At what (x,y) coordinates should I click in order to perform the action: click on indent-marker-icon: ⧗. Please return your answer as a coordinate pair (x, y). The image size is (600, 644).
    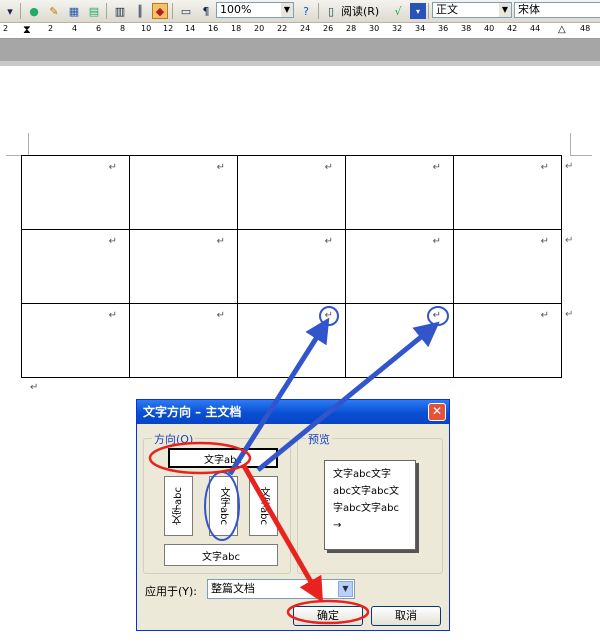
    Looking at the image, I should click on (27, 30).